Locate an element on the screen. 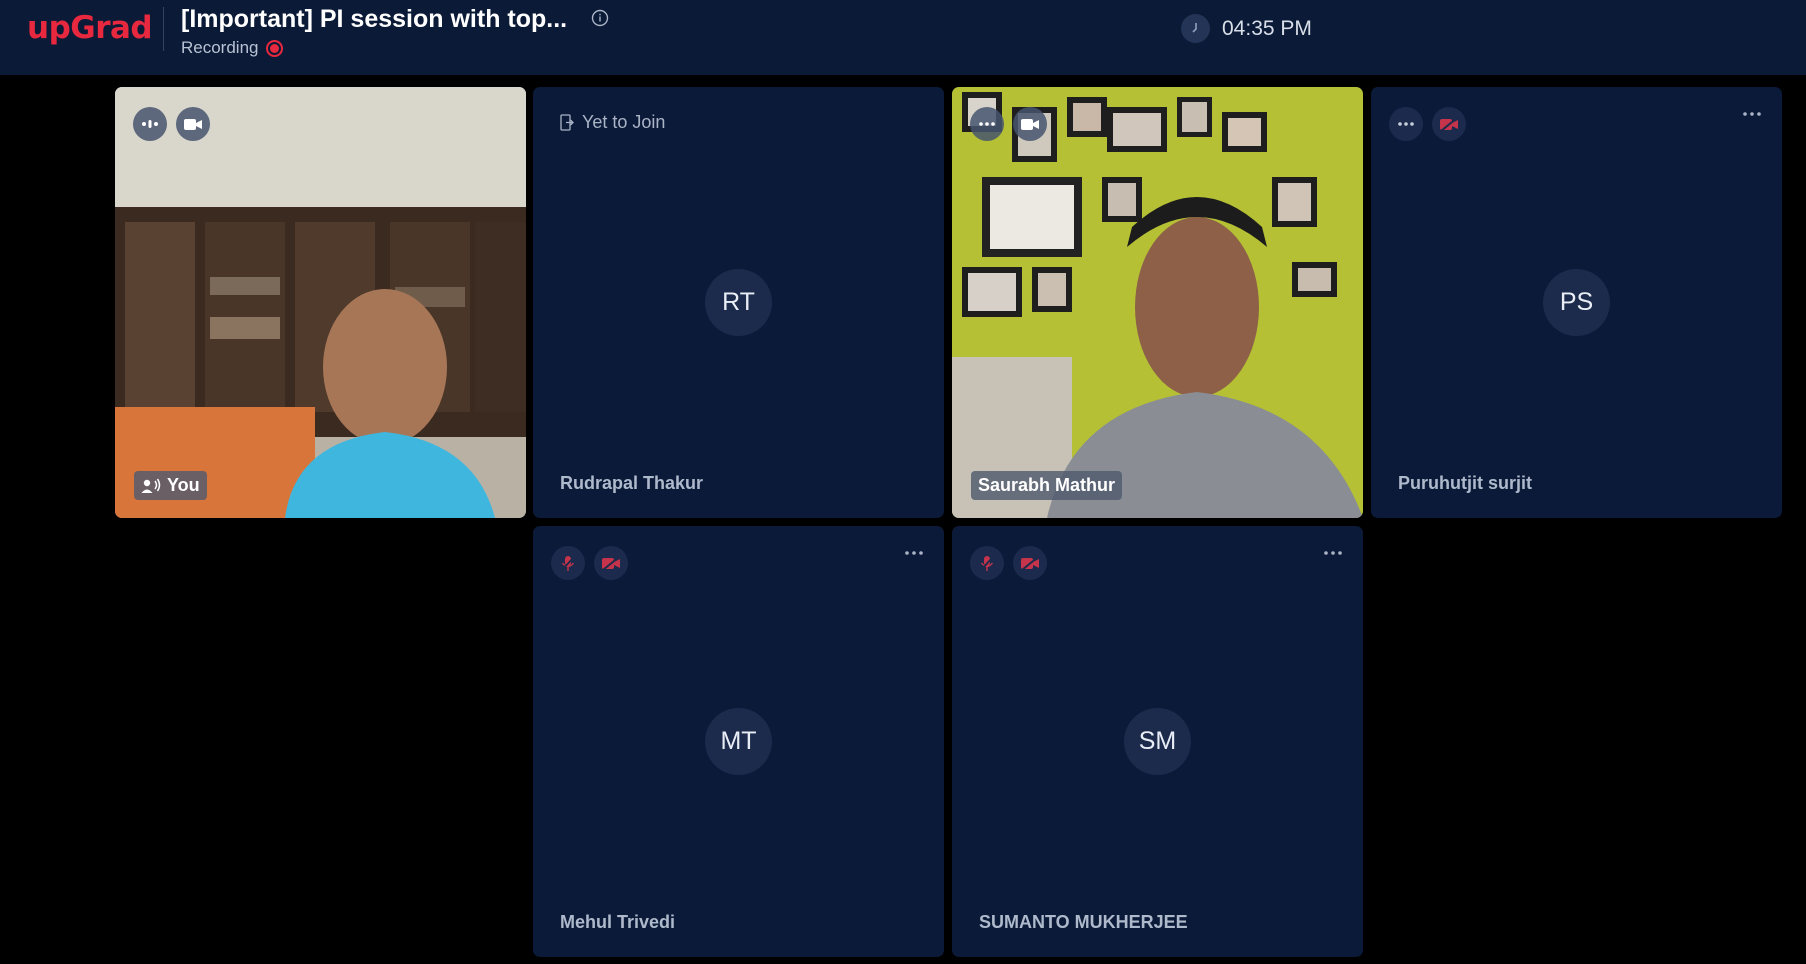 The width and height of the screenshot is (1806, 964). yet-to-join-status: Yet to Join is located at coordinates (612, 122).